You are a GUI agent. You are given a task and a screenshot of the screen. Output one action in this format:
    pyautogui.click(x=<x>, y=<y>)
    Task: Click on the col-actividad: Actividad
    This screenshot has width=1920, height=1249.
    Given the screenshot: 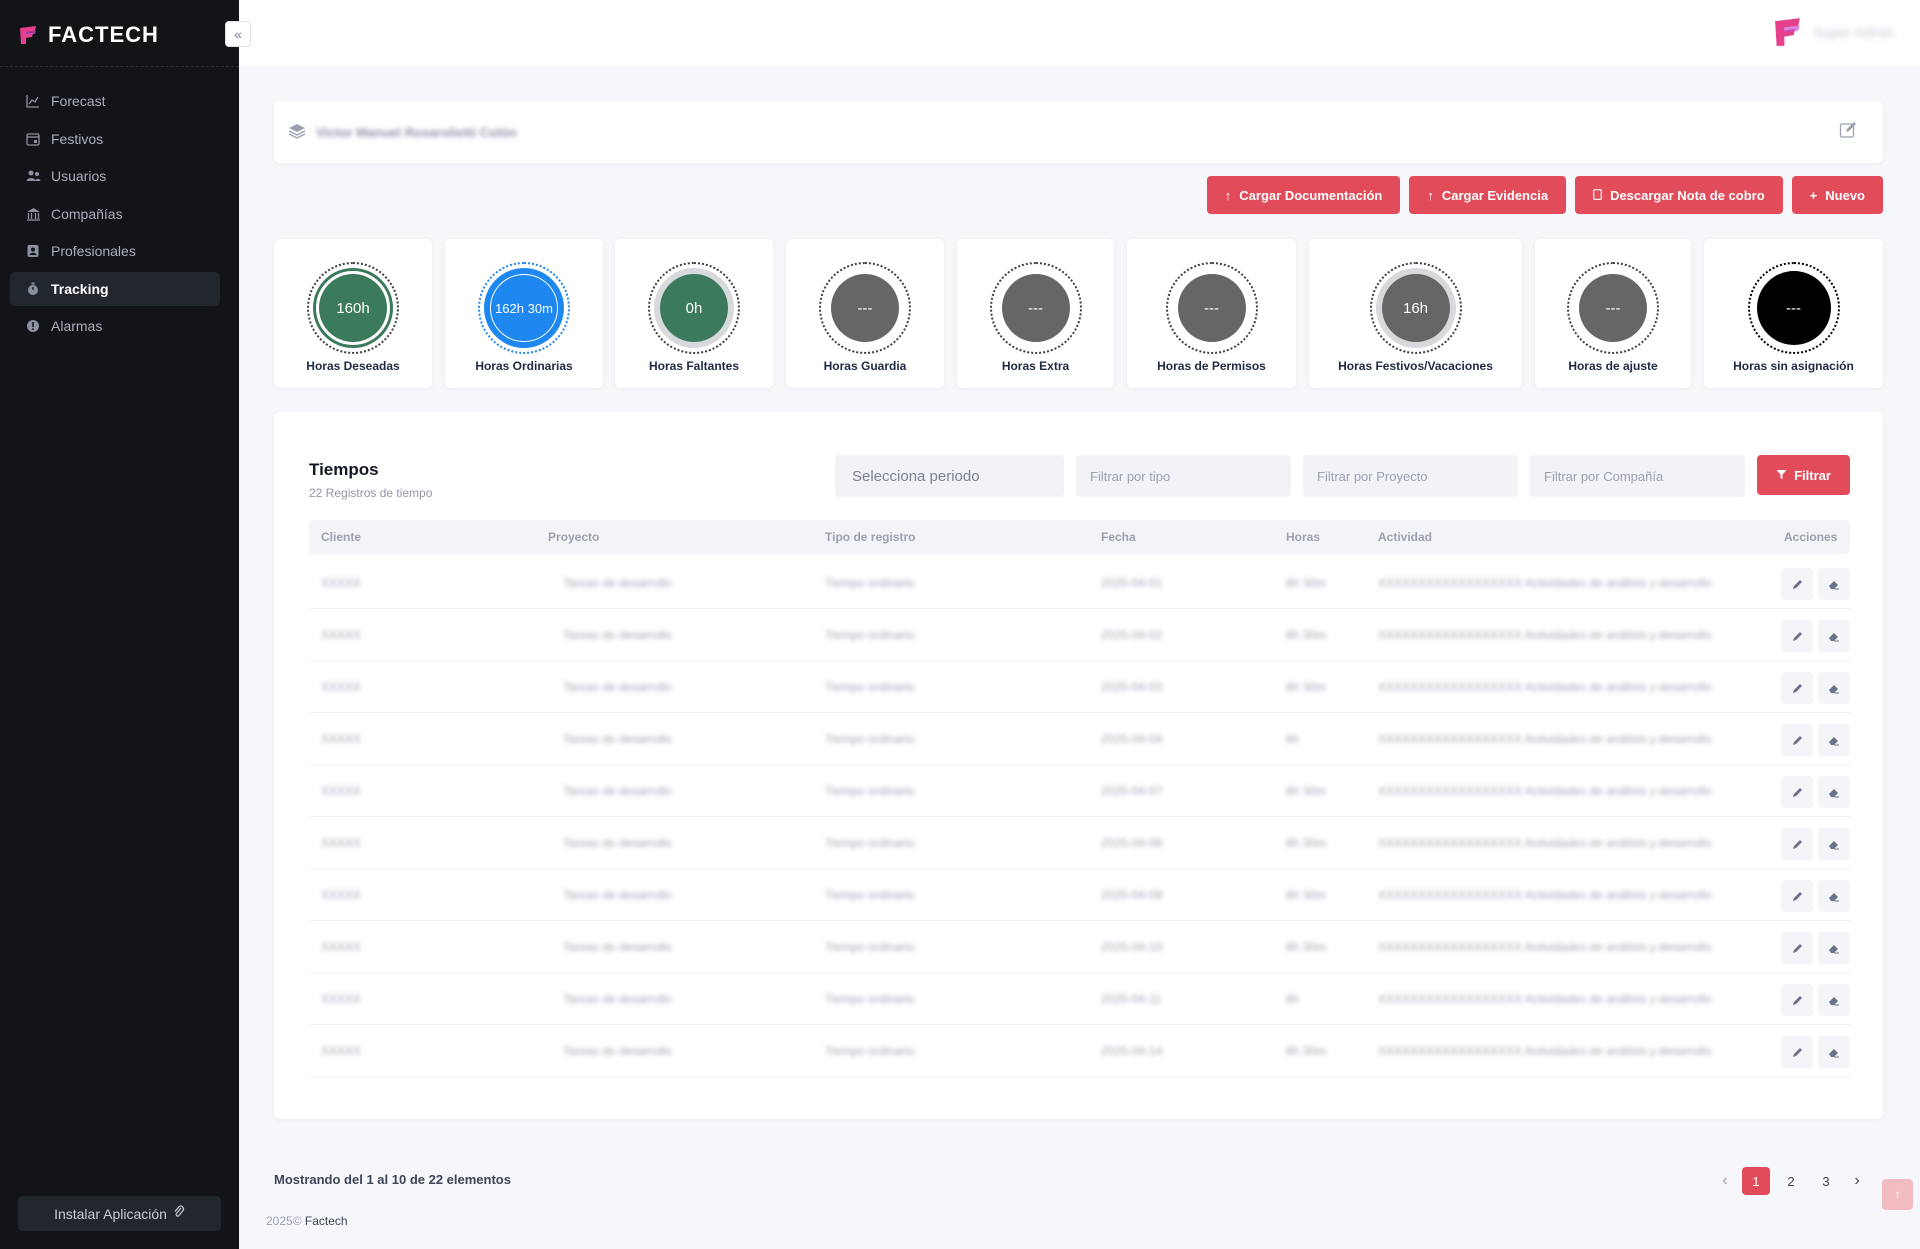 What is the action you would take?
    pyautogui.click(x=1405, y=537)
    